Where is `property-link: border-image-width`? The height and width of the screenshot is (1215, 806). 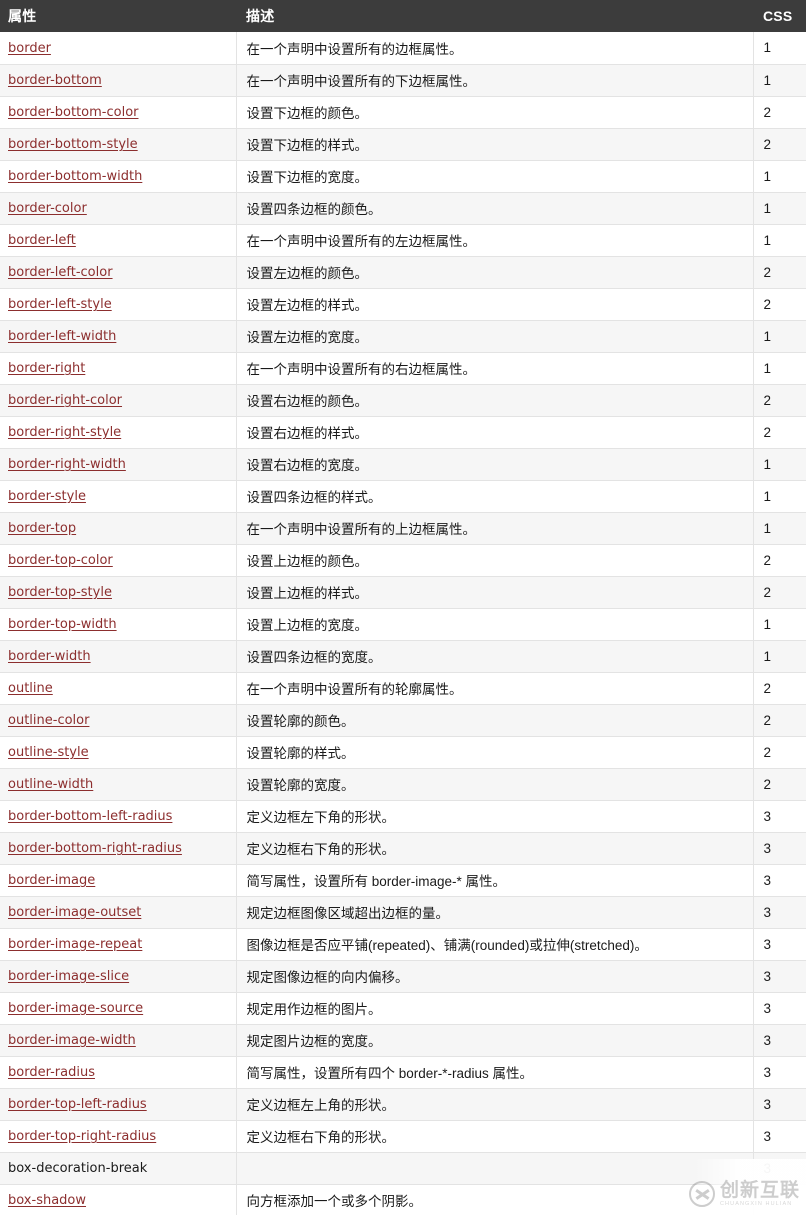 property-link: border-image-width is located at coordinates (72, 1040).